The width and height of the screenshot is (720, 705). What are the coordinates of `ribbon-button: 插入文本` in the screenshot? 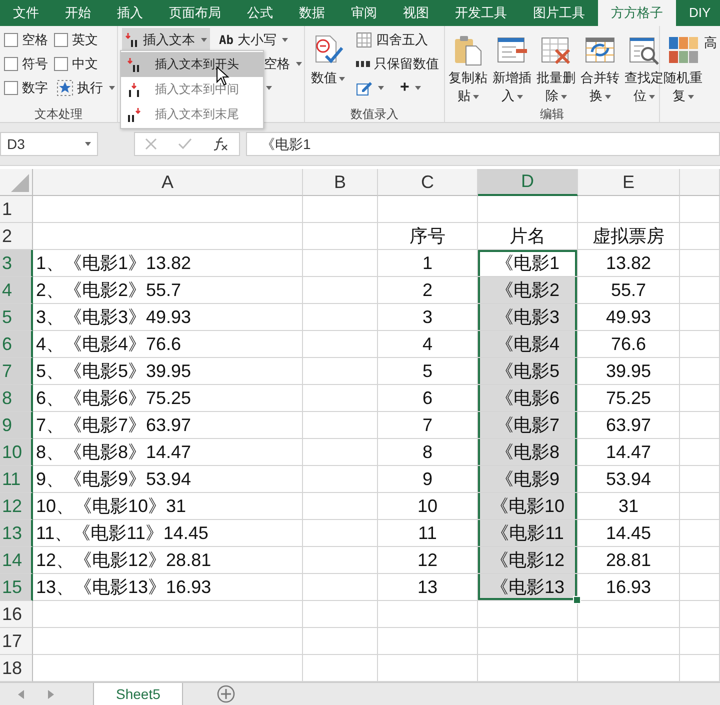 It's located at (166, 39).